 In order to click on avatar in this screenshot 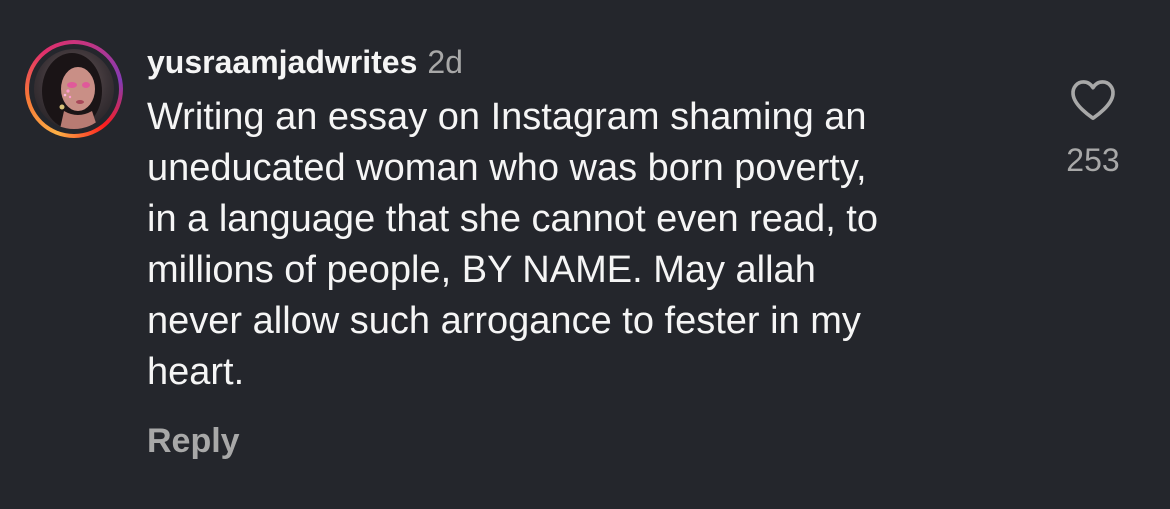, I will do `click(74, 89)`.